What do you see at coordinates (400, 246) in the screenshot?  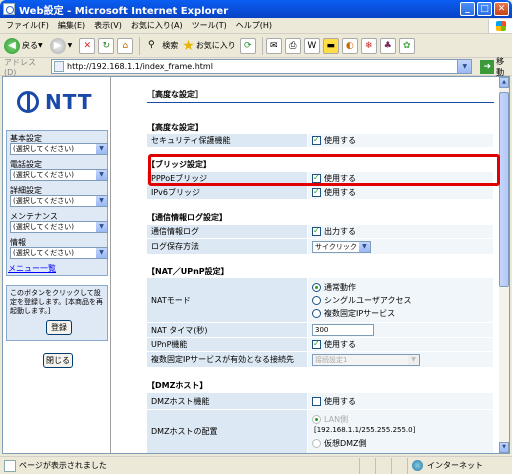 I see `log-save-cell: サイクリック` at bounding box center [400, 246].